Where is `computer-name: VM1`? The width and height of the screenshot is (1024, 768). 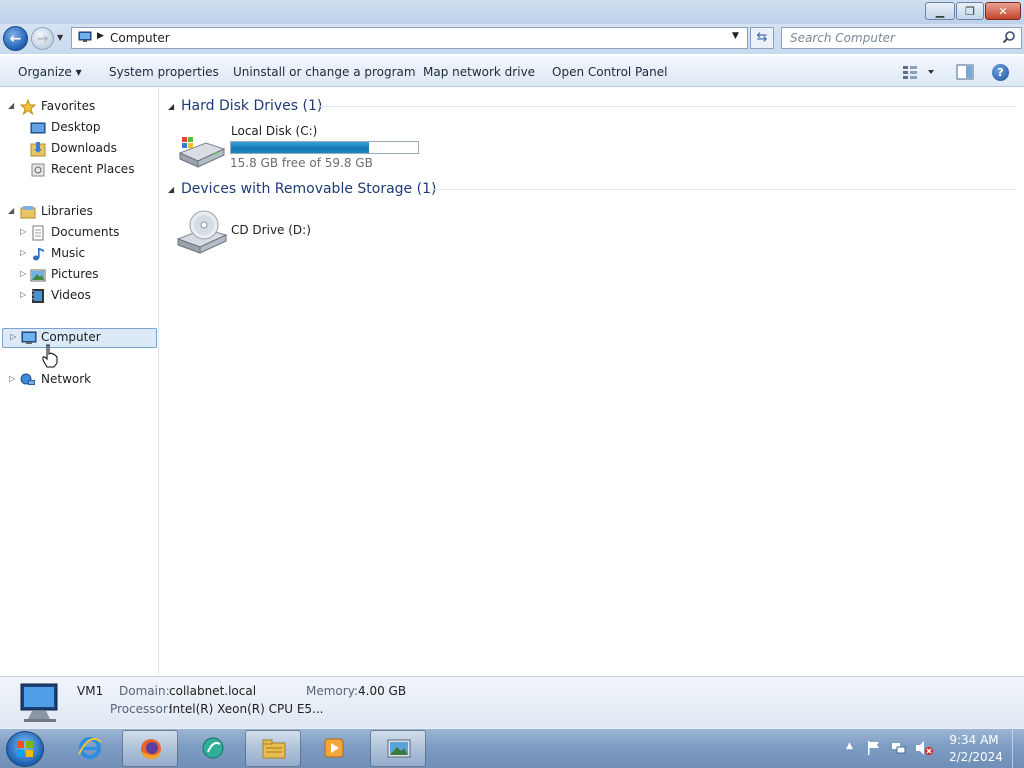 computer-name: VM1 is located at coordinates (90, 691).